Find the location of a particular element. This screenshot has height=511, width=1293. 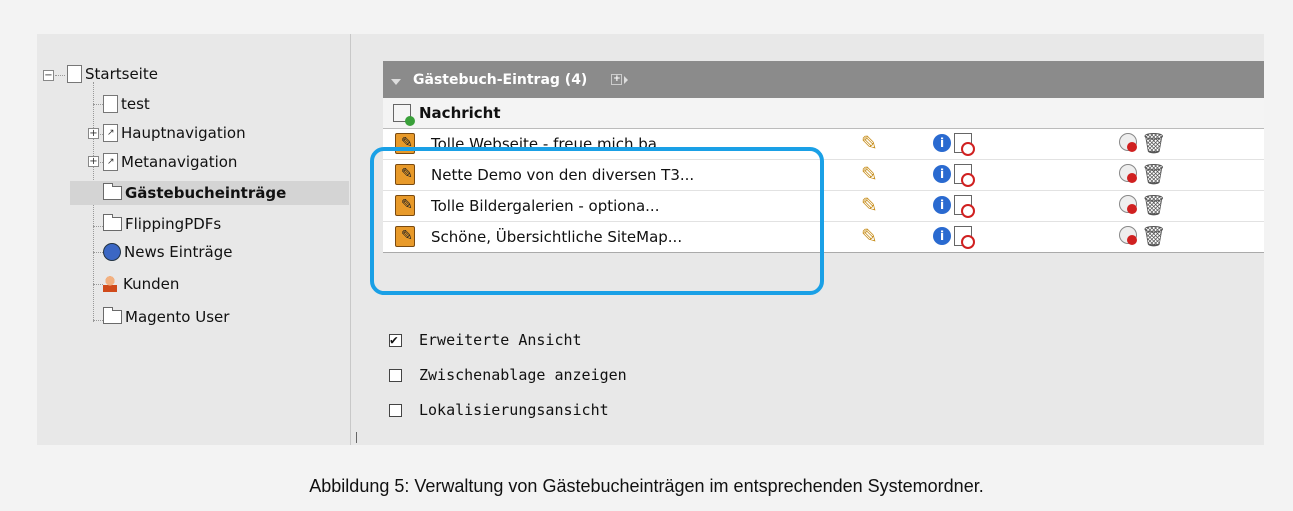

table-header: Gästebuch-Eintrag (4) + is located at coordinates (823, 79).